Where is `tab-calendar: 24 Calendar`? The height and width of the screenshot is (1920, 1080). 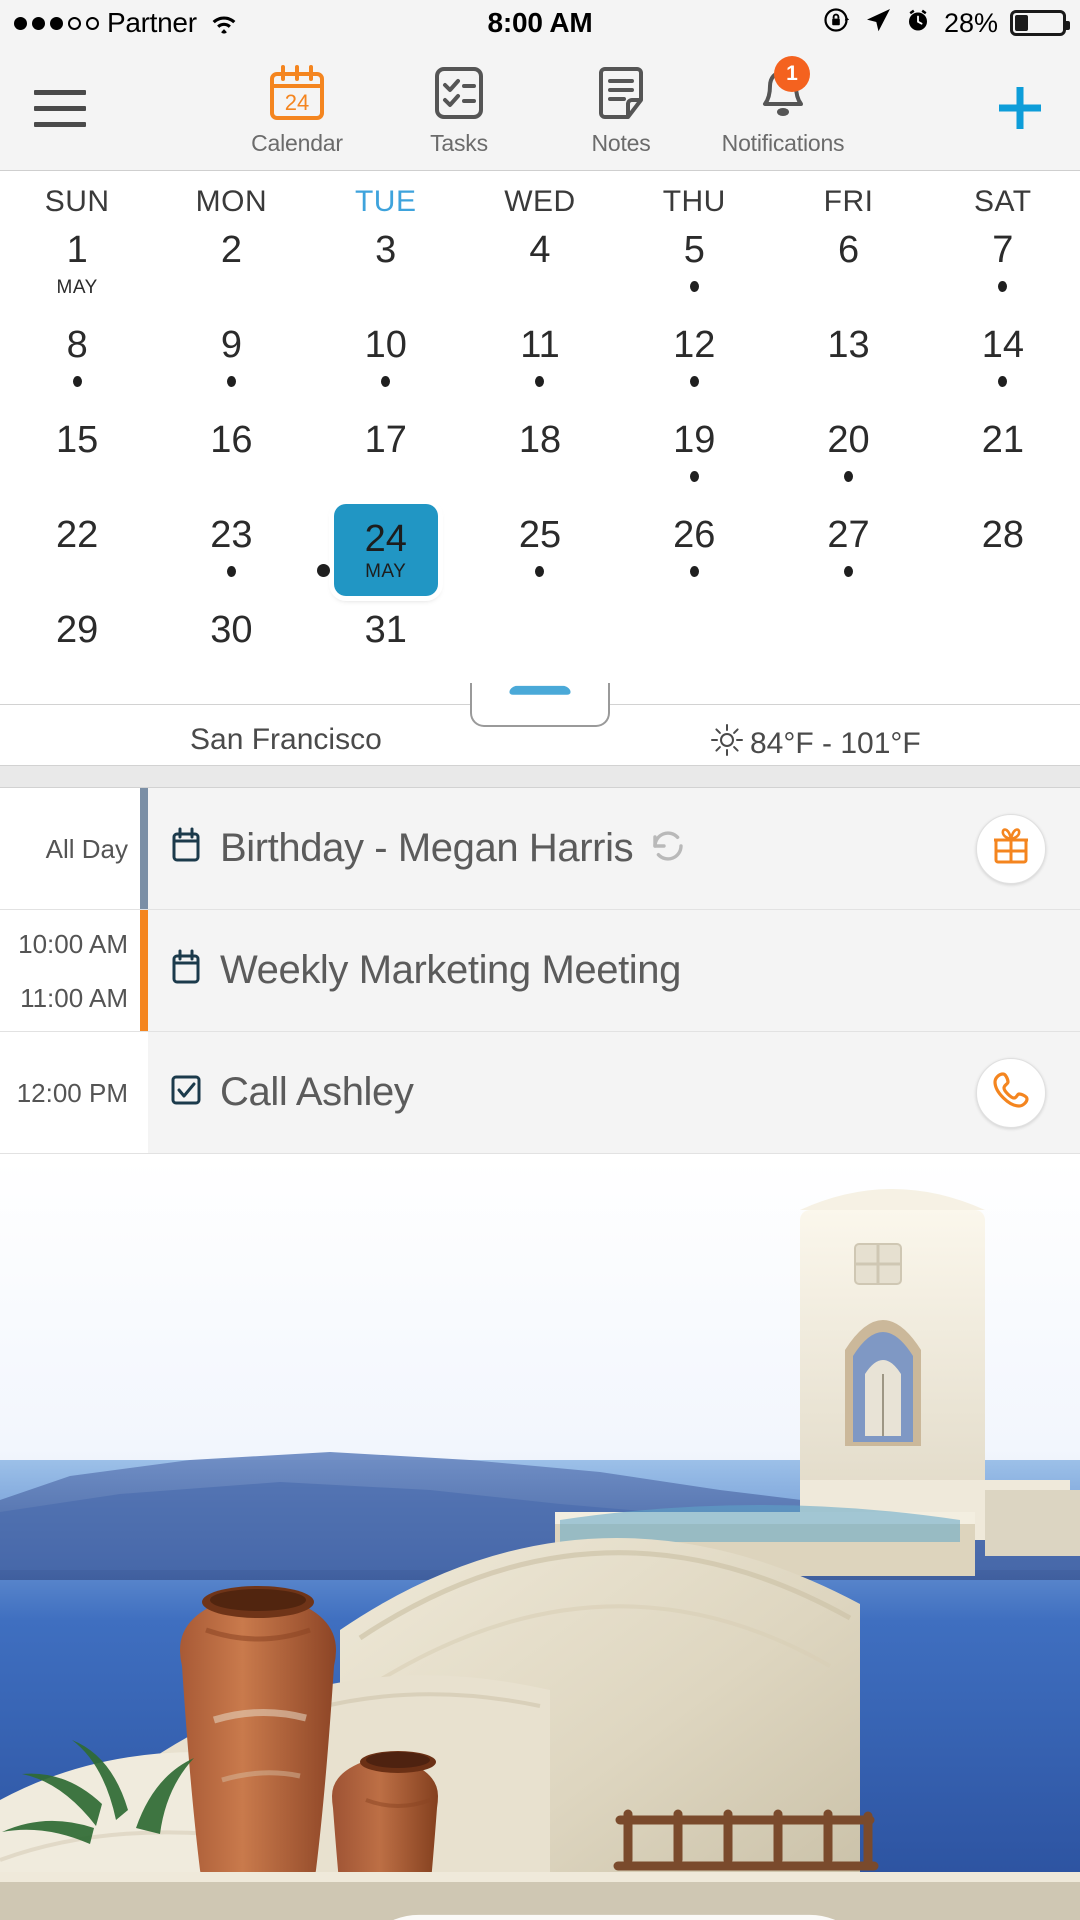 tab-calendar: 24 Calendar is located at coordinates (297, 108).